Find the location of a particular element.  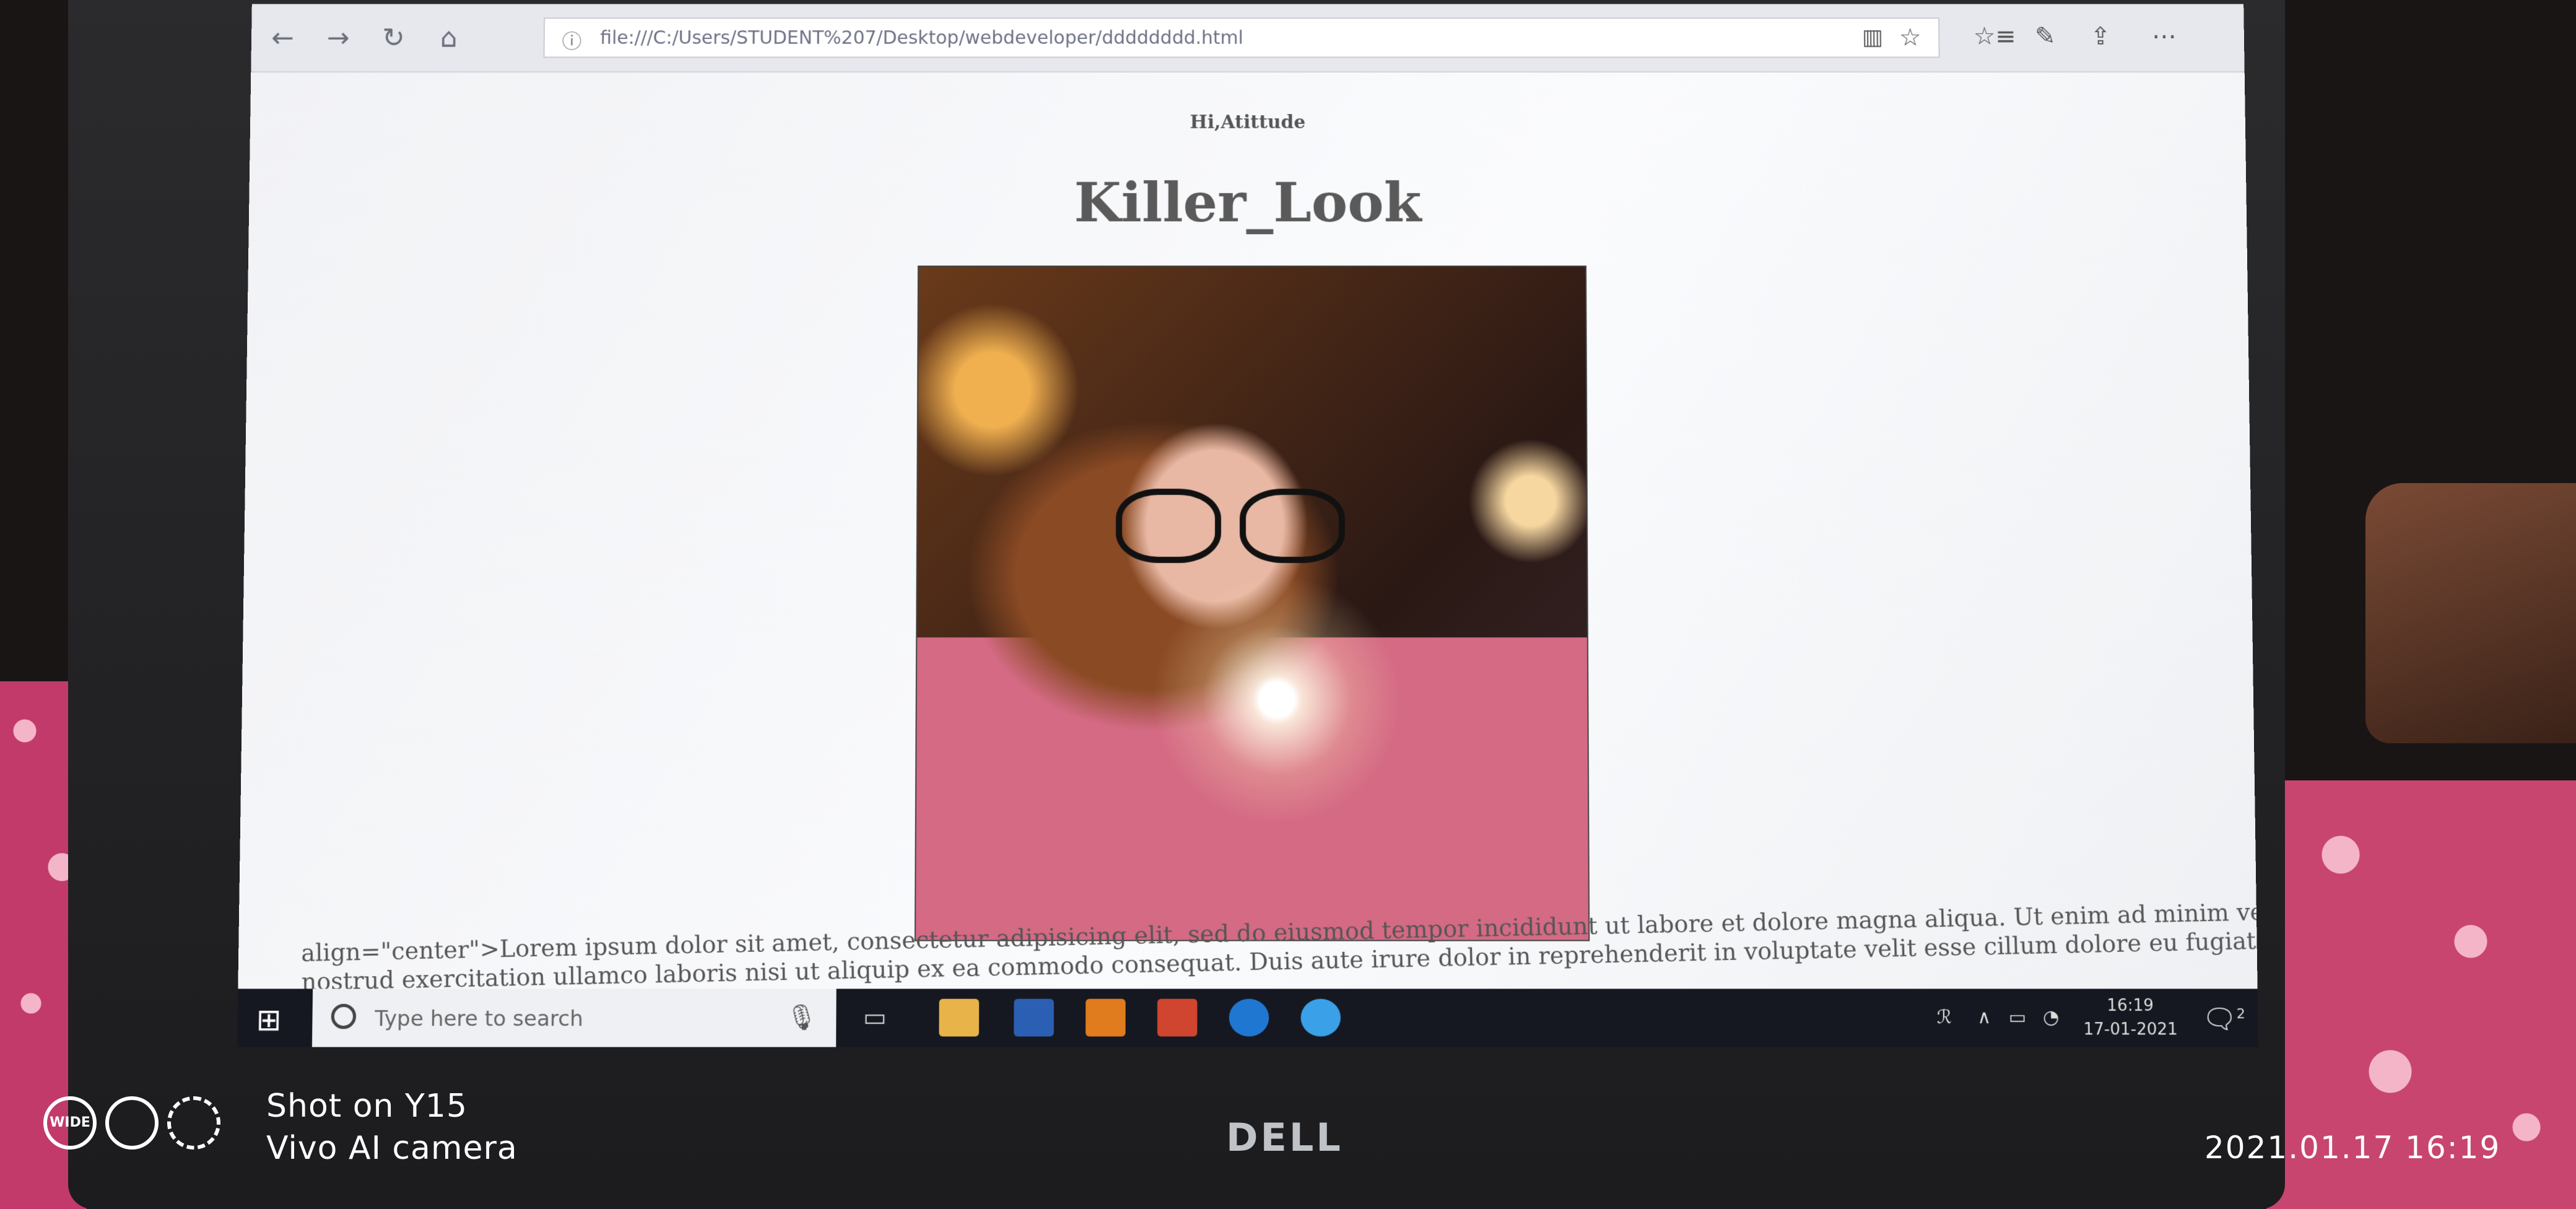

favorites-list-icon: ☆≡ is located at coordinates (1994, 36).